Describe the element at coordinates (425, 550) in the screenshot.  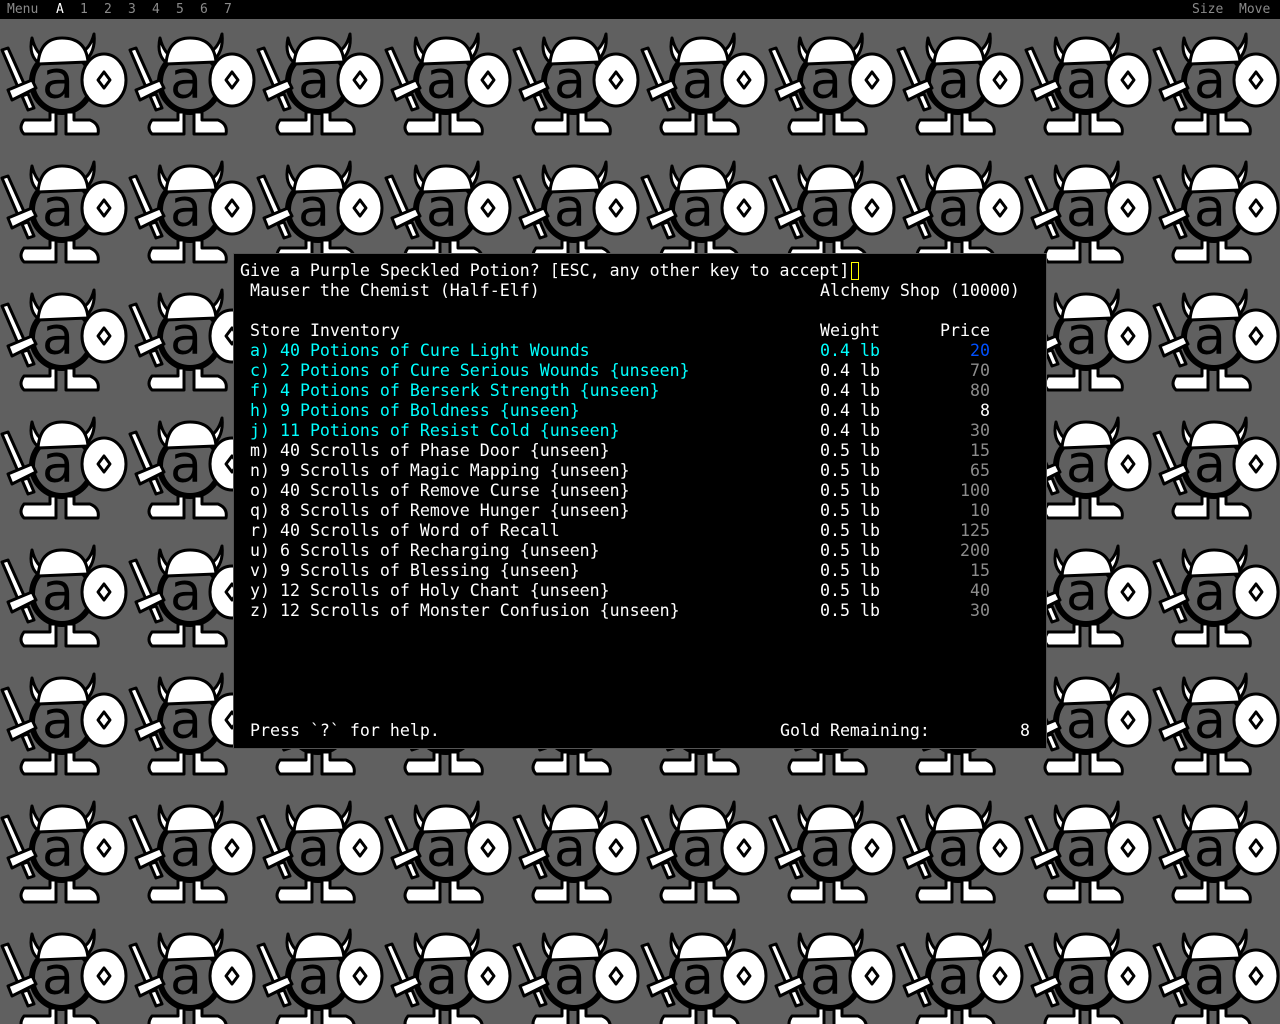
I see `item-label: u) 6 Scrolls of Recharging {unseen}` at that location.